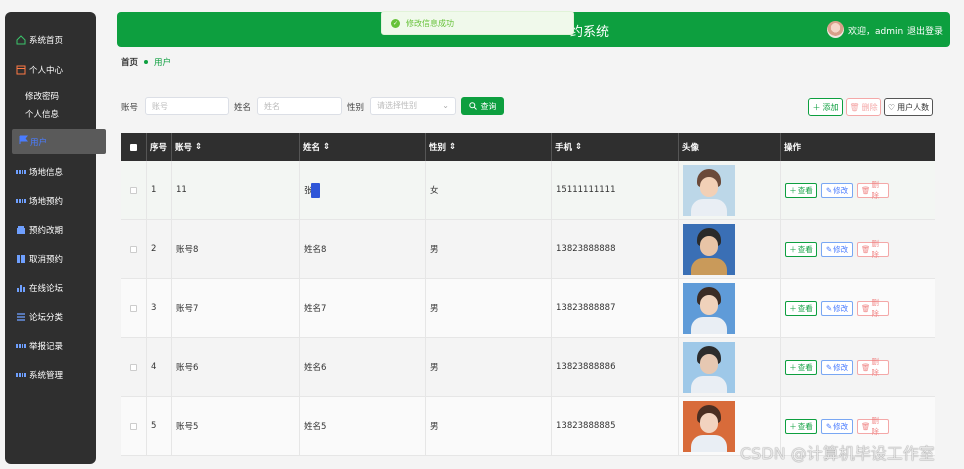  I want to click on check-circle-icon: ✓, so click(395, 23).